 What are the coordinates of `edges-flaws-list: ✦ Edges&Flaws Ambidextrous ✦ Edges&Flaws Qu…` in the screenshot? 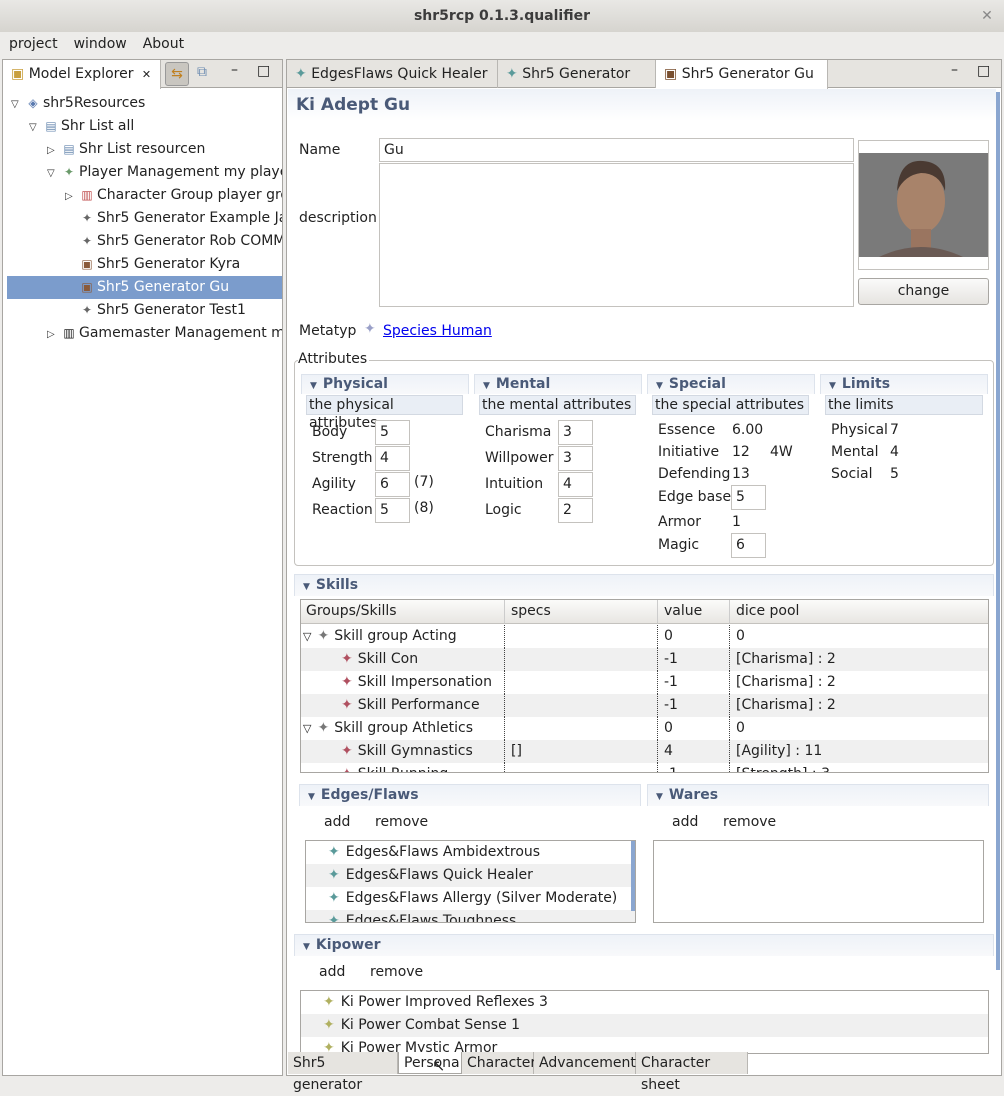 It's located at (470, 881).